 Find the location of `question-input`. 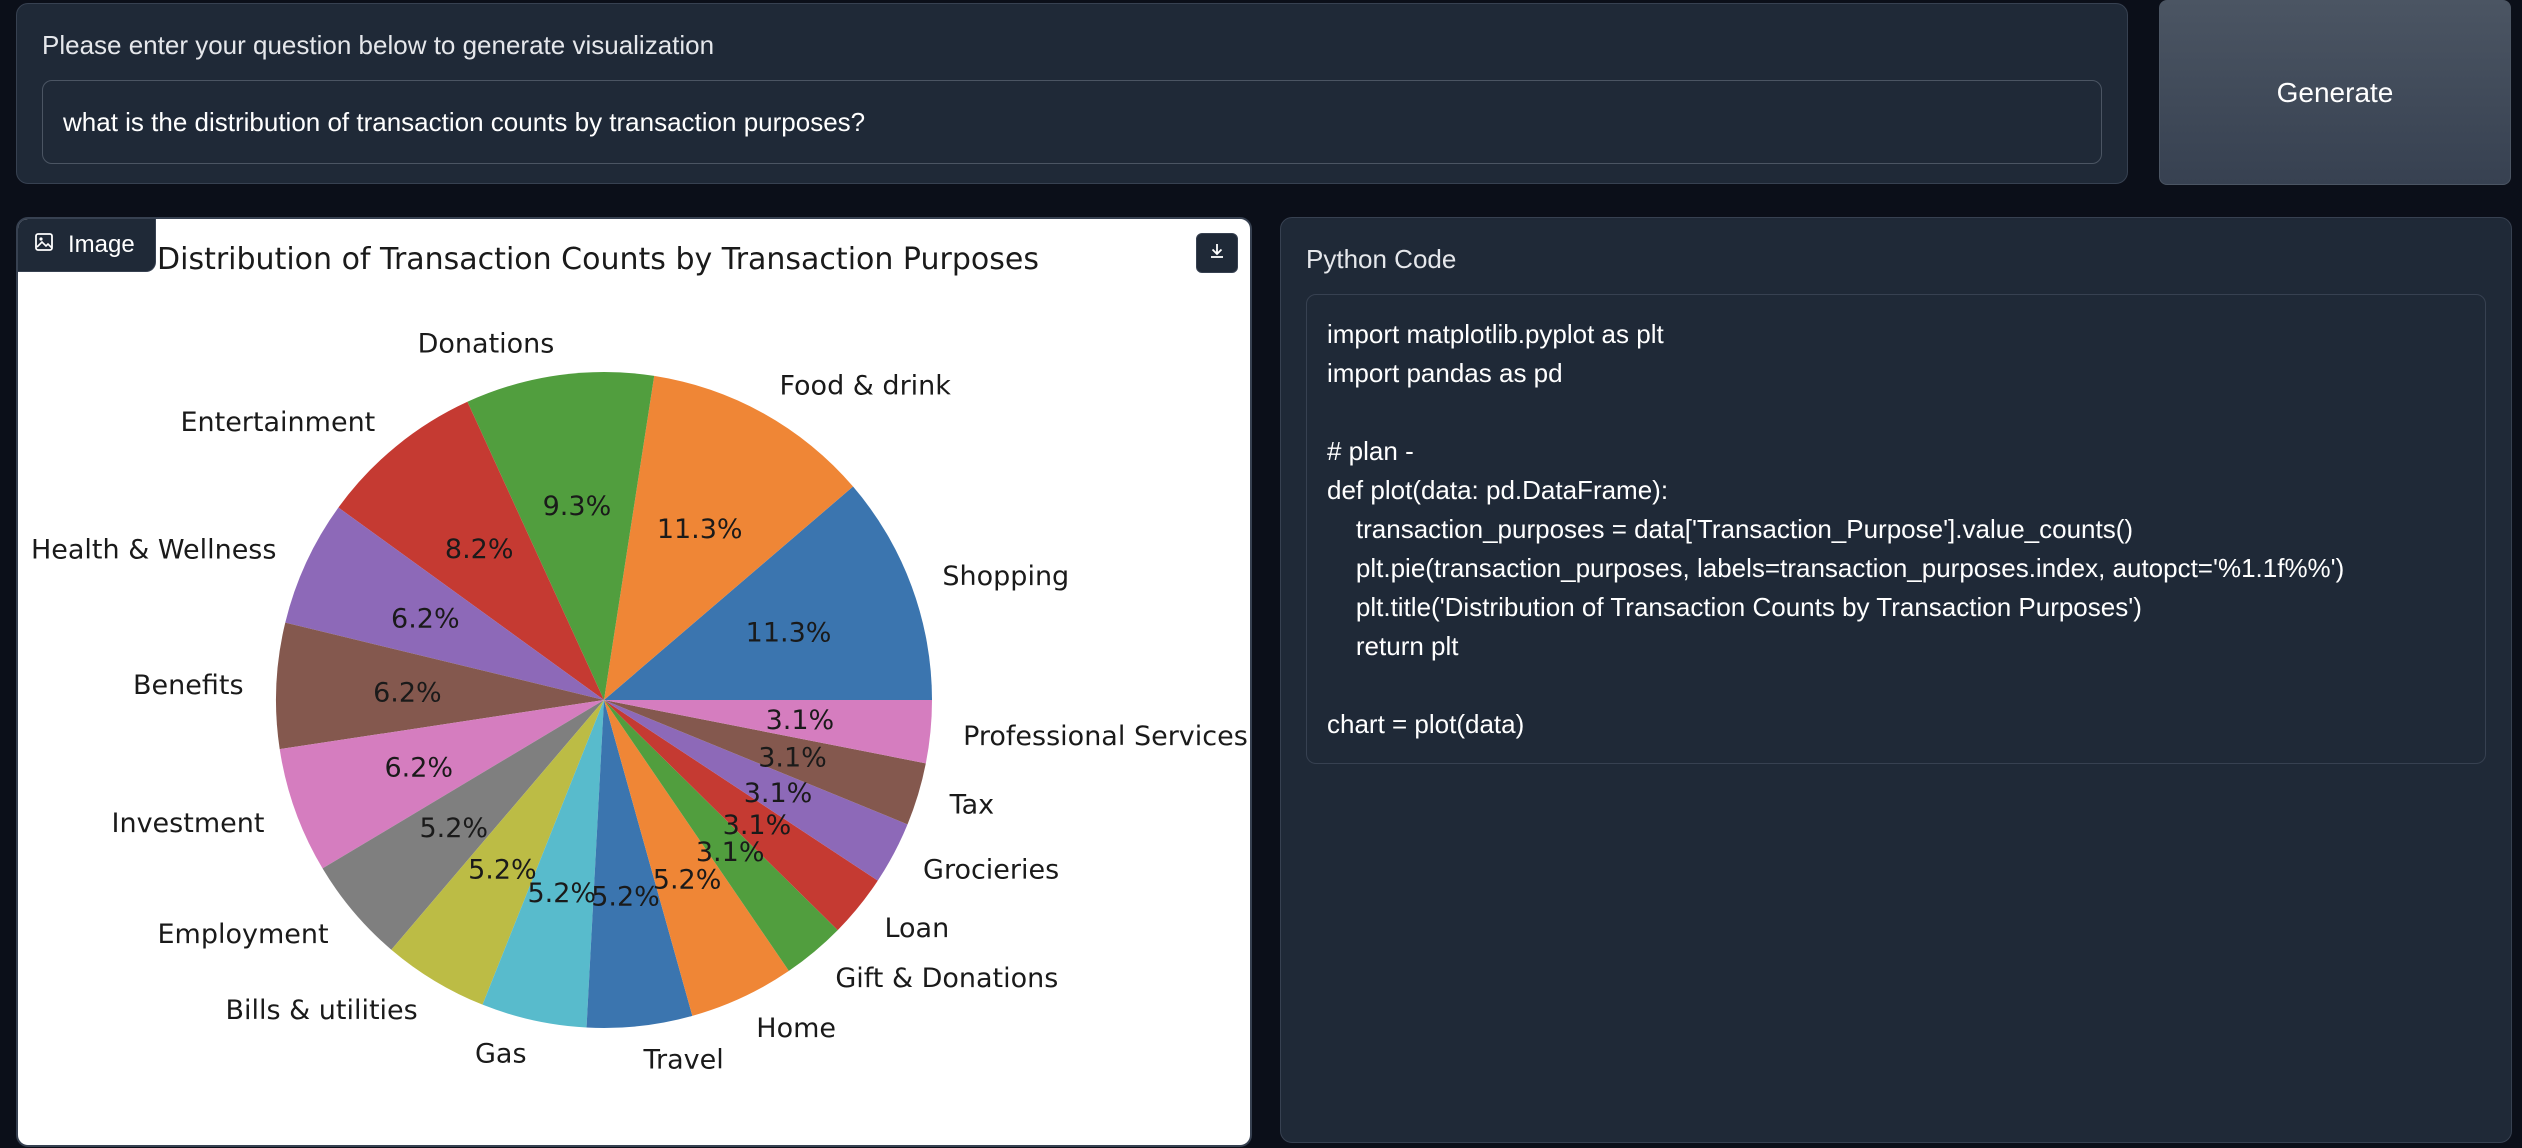

question-input is located at coordinates (1072, 122).